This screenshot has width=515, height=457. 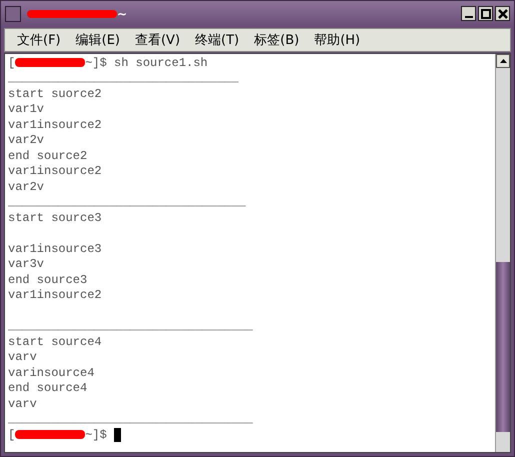 I want to click on minimize-icon, so click(x=468, y=17).